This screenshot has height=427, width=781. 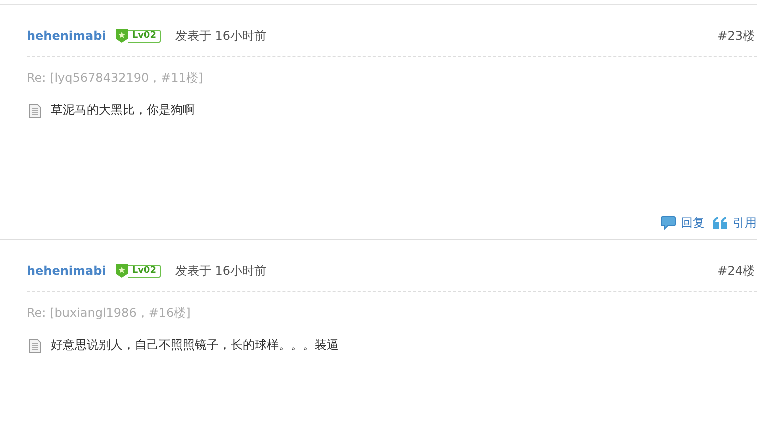 I want to click on post-content: 好意思说别人，自己不照照镜子，长的球样。。。装逼, so click(x=195, y=345).